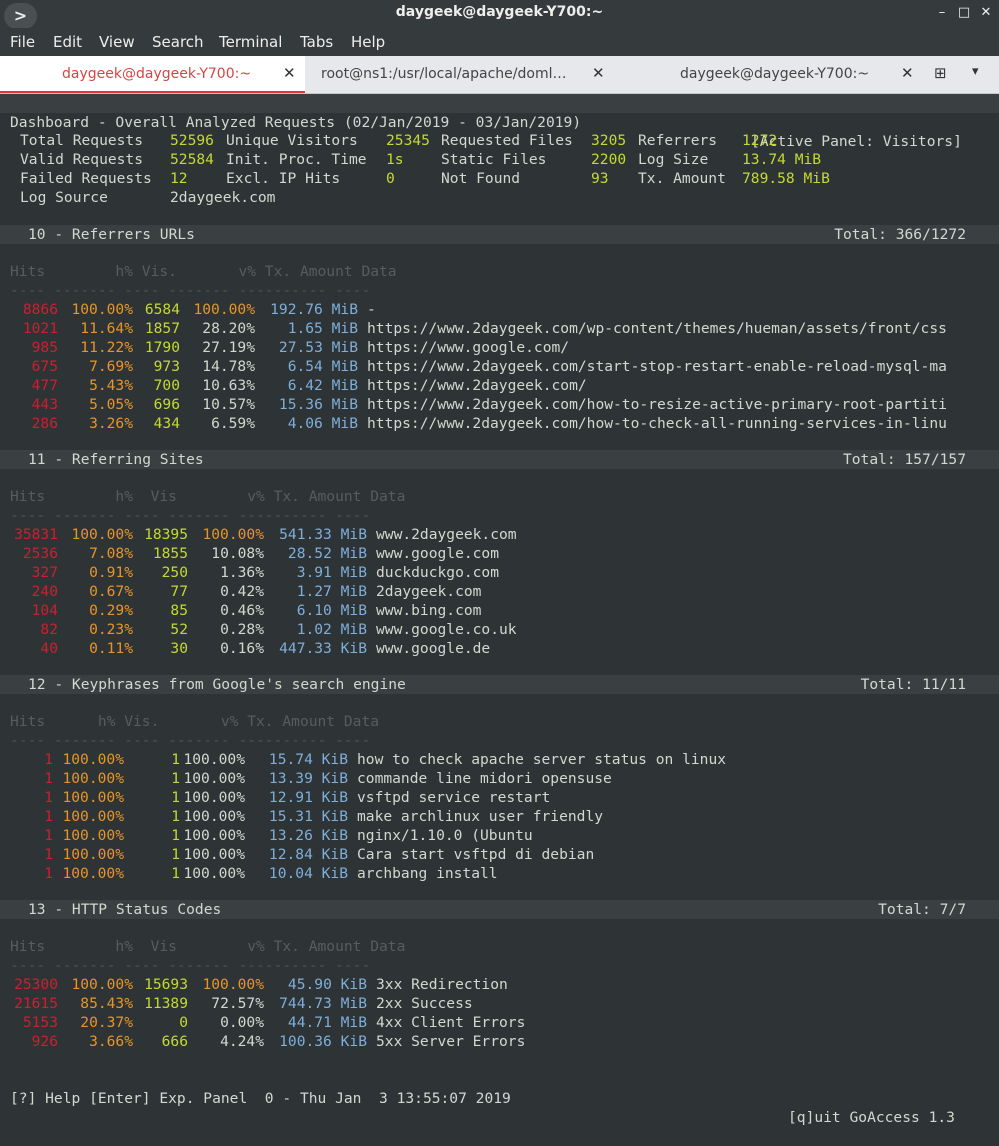 Image resolution: width=999 pixels, height=1146 pixels. What do you see at coordinates (499, 591) in the screenshot?
I see `table-row: 240 0.67% 77 0.42% 1.27 MiB 2daygeek.com` at bounding box center [499, 591].